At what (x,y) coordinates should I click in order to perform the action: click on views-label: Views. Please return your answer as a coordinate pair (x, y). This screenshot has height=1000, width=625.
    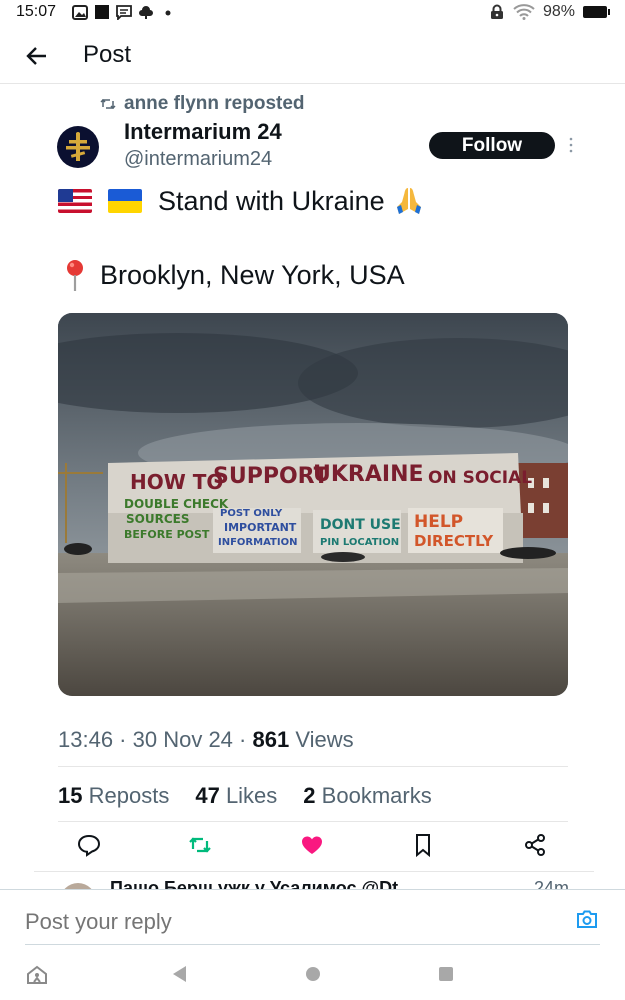
    Looking at the image, I should click on (324, 739).